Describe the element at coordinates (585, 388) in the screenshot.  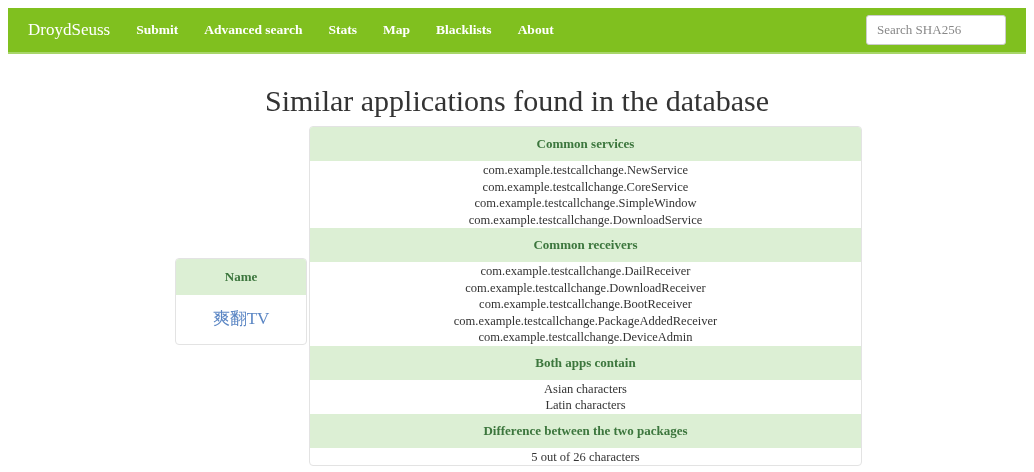
I see `table-cell-text: Asian characters` at that location.